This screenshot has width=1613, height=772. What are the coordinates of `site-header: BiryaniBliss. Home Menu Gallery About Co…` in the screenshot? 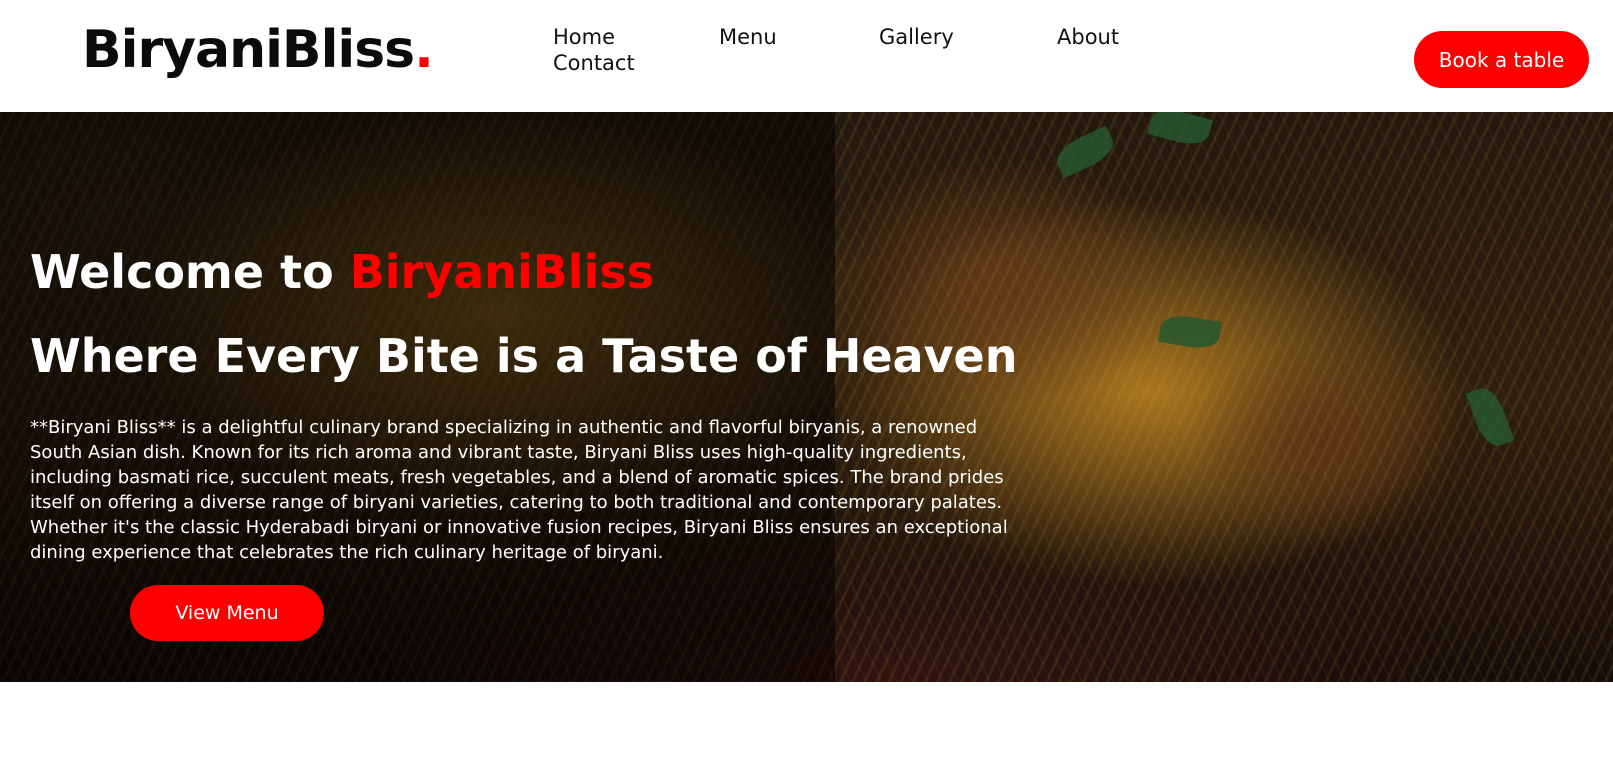 It's located at (806, 56).